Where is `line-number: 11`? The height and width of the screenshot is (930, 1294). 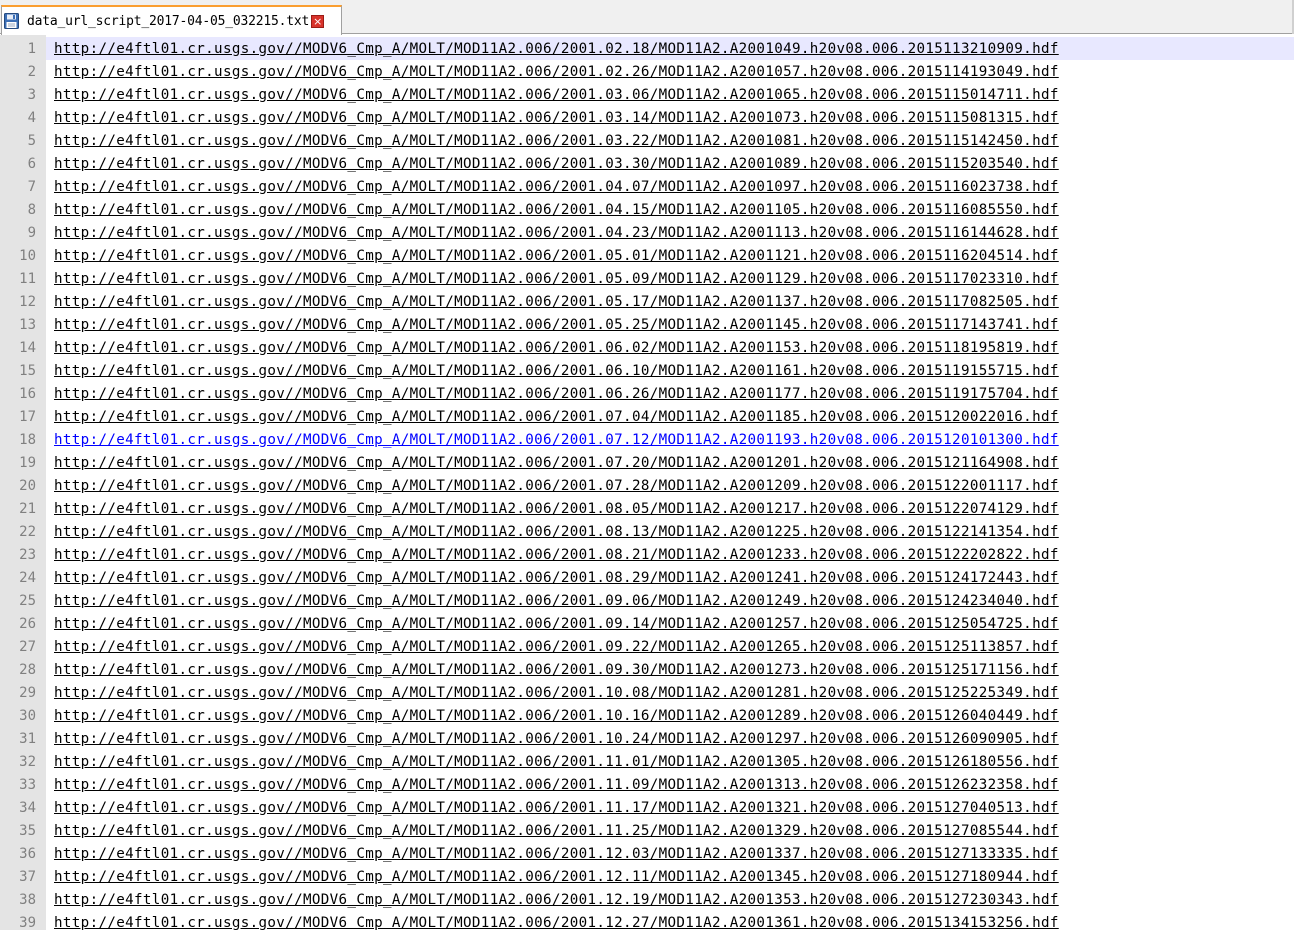
line-number: 11 is located at coordinates (27, 278).